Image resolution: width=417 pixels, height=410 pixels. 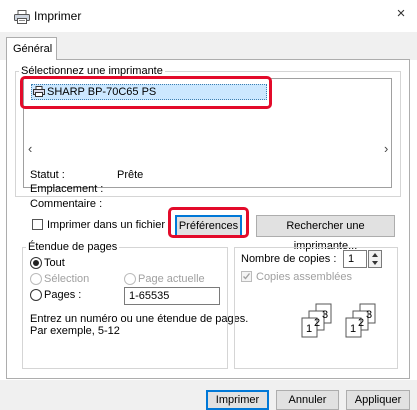 What do you see at coordinates (31, 48) in the screenshot?
I see `tab-general: Général` at bounding box center [31, 48].